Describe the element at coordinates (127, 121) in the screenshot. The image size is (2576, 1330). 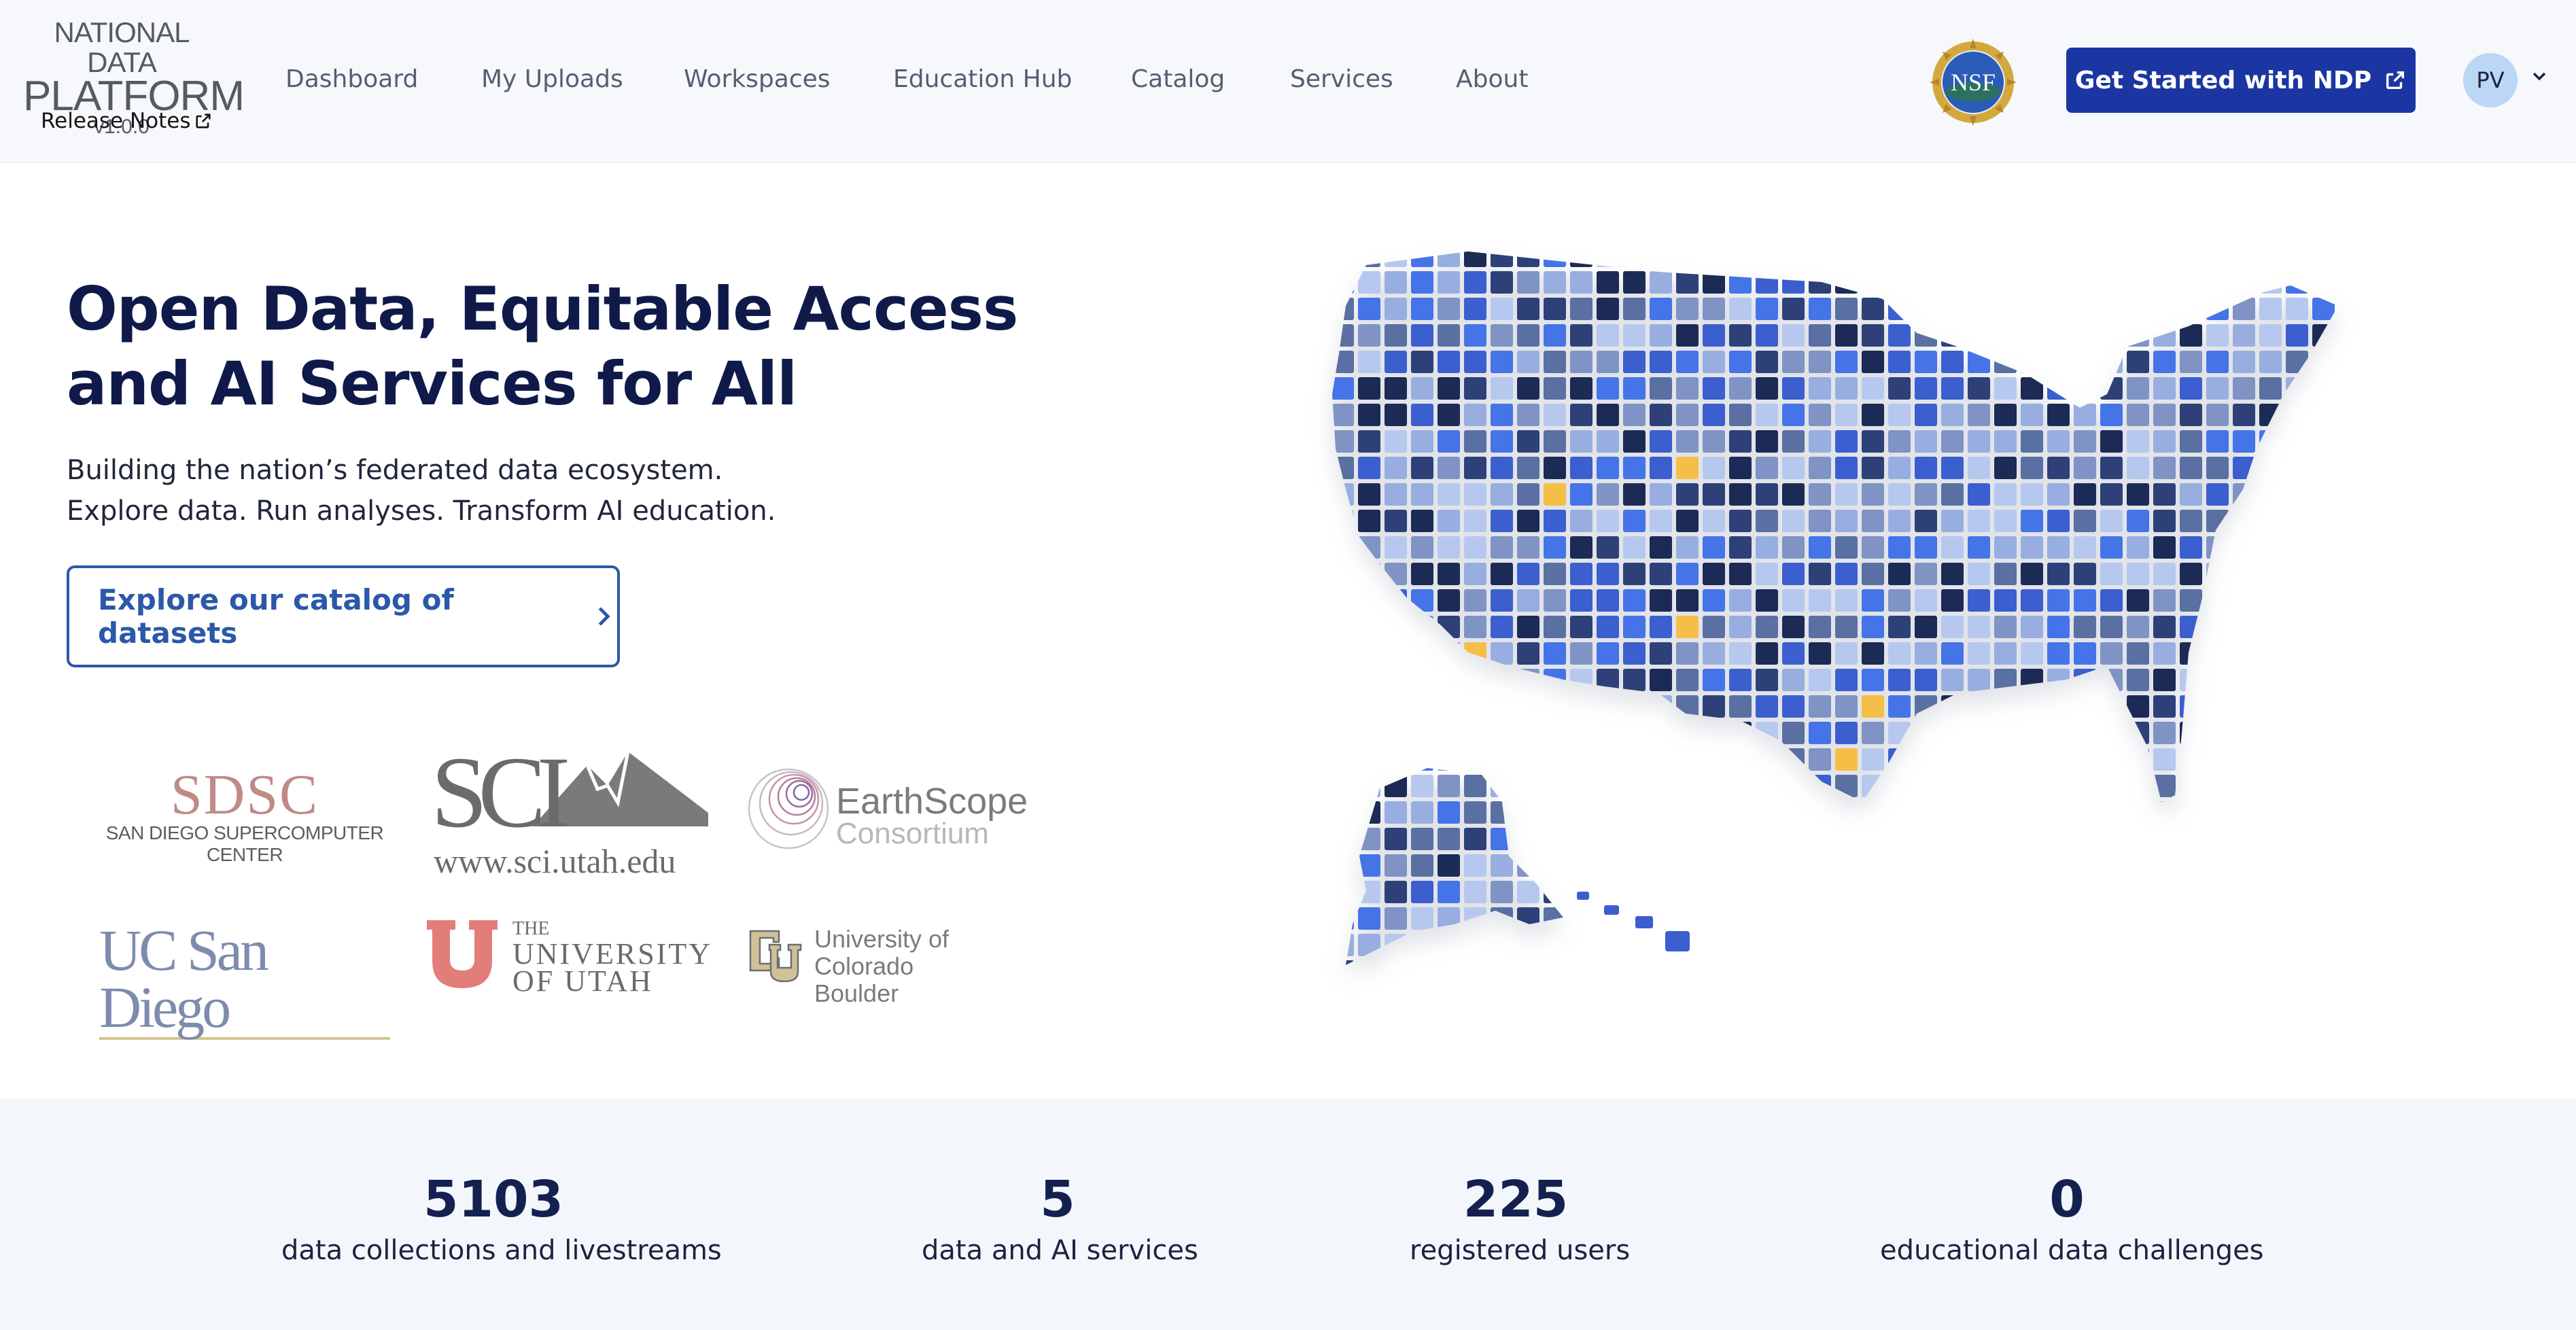
I see `release-notes-link: Release Notes` at that location.